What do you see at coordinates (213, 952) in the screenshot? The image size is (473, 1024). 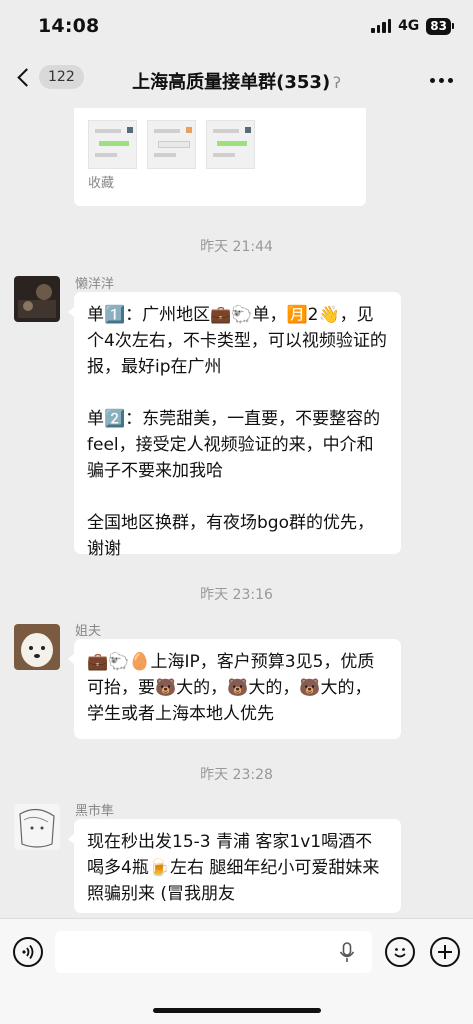 I see `message-input` at bounding box center [213, 952].